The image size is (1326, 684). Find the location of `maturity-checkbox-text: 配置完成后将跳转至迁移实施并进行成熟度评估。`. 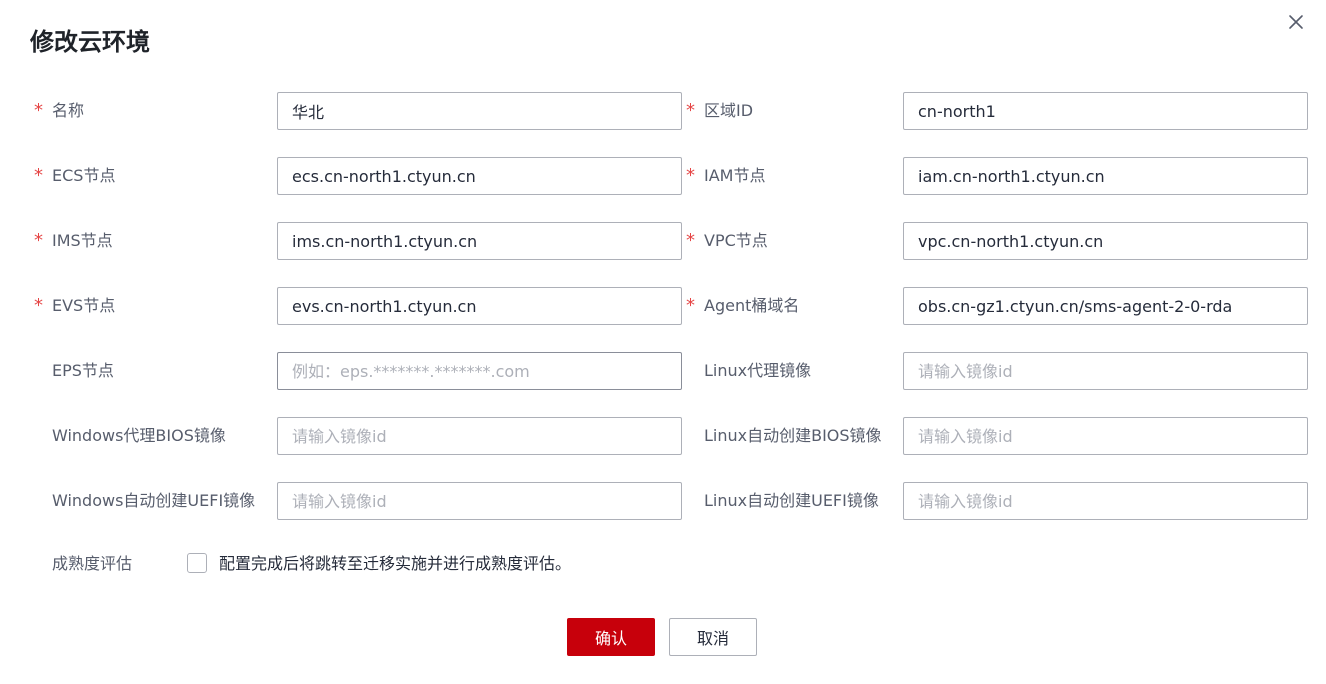

maturity-checkbox-text: 配置完成后将跳转至迁移实施并进行成熟度评估。 is located at coordinates (395, 564).